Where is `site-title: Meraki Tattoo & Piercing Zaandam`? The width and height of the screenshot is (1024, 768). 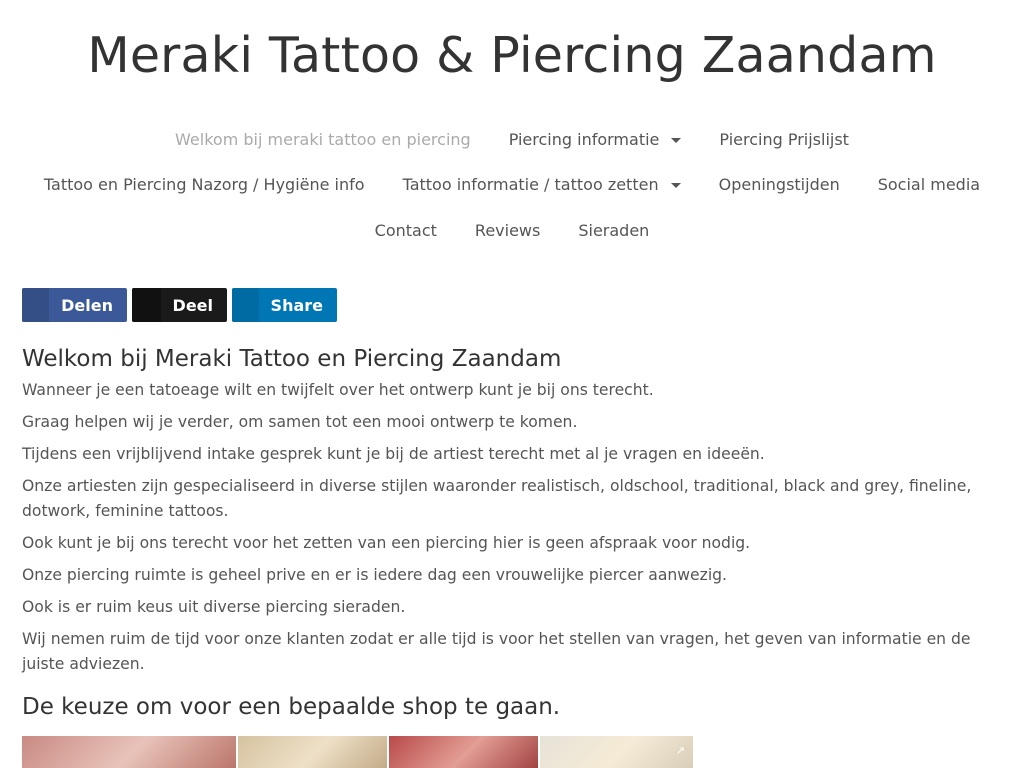
site-title: Meraki Tattoo & Piercing Zaandam is located at coordinates (512, 56).